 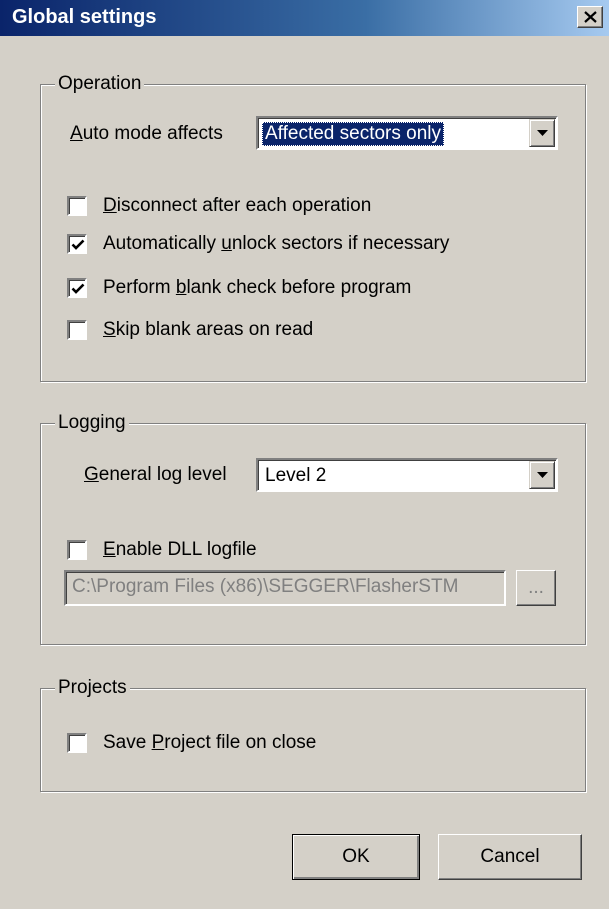 I want to click on log-level-dropdown-button, so click(x=542, y=475).